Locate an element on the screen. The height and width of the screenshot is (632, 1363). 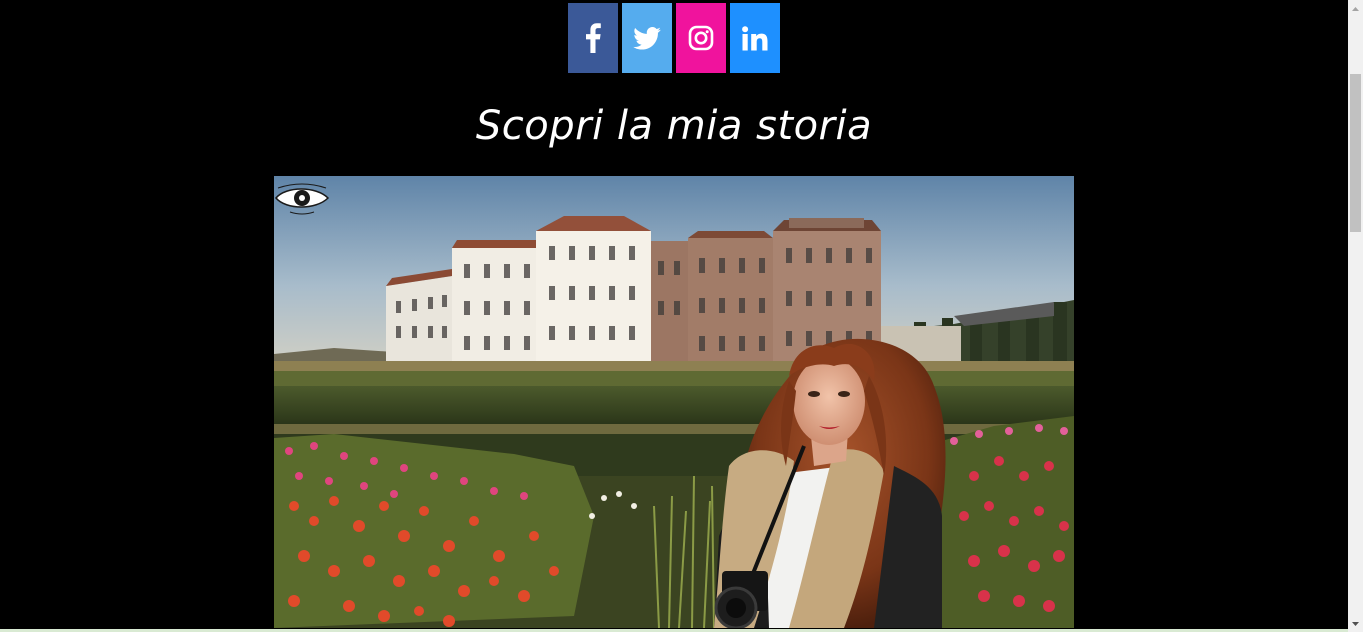
instagram-button is located at coordinates (701, 38).